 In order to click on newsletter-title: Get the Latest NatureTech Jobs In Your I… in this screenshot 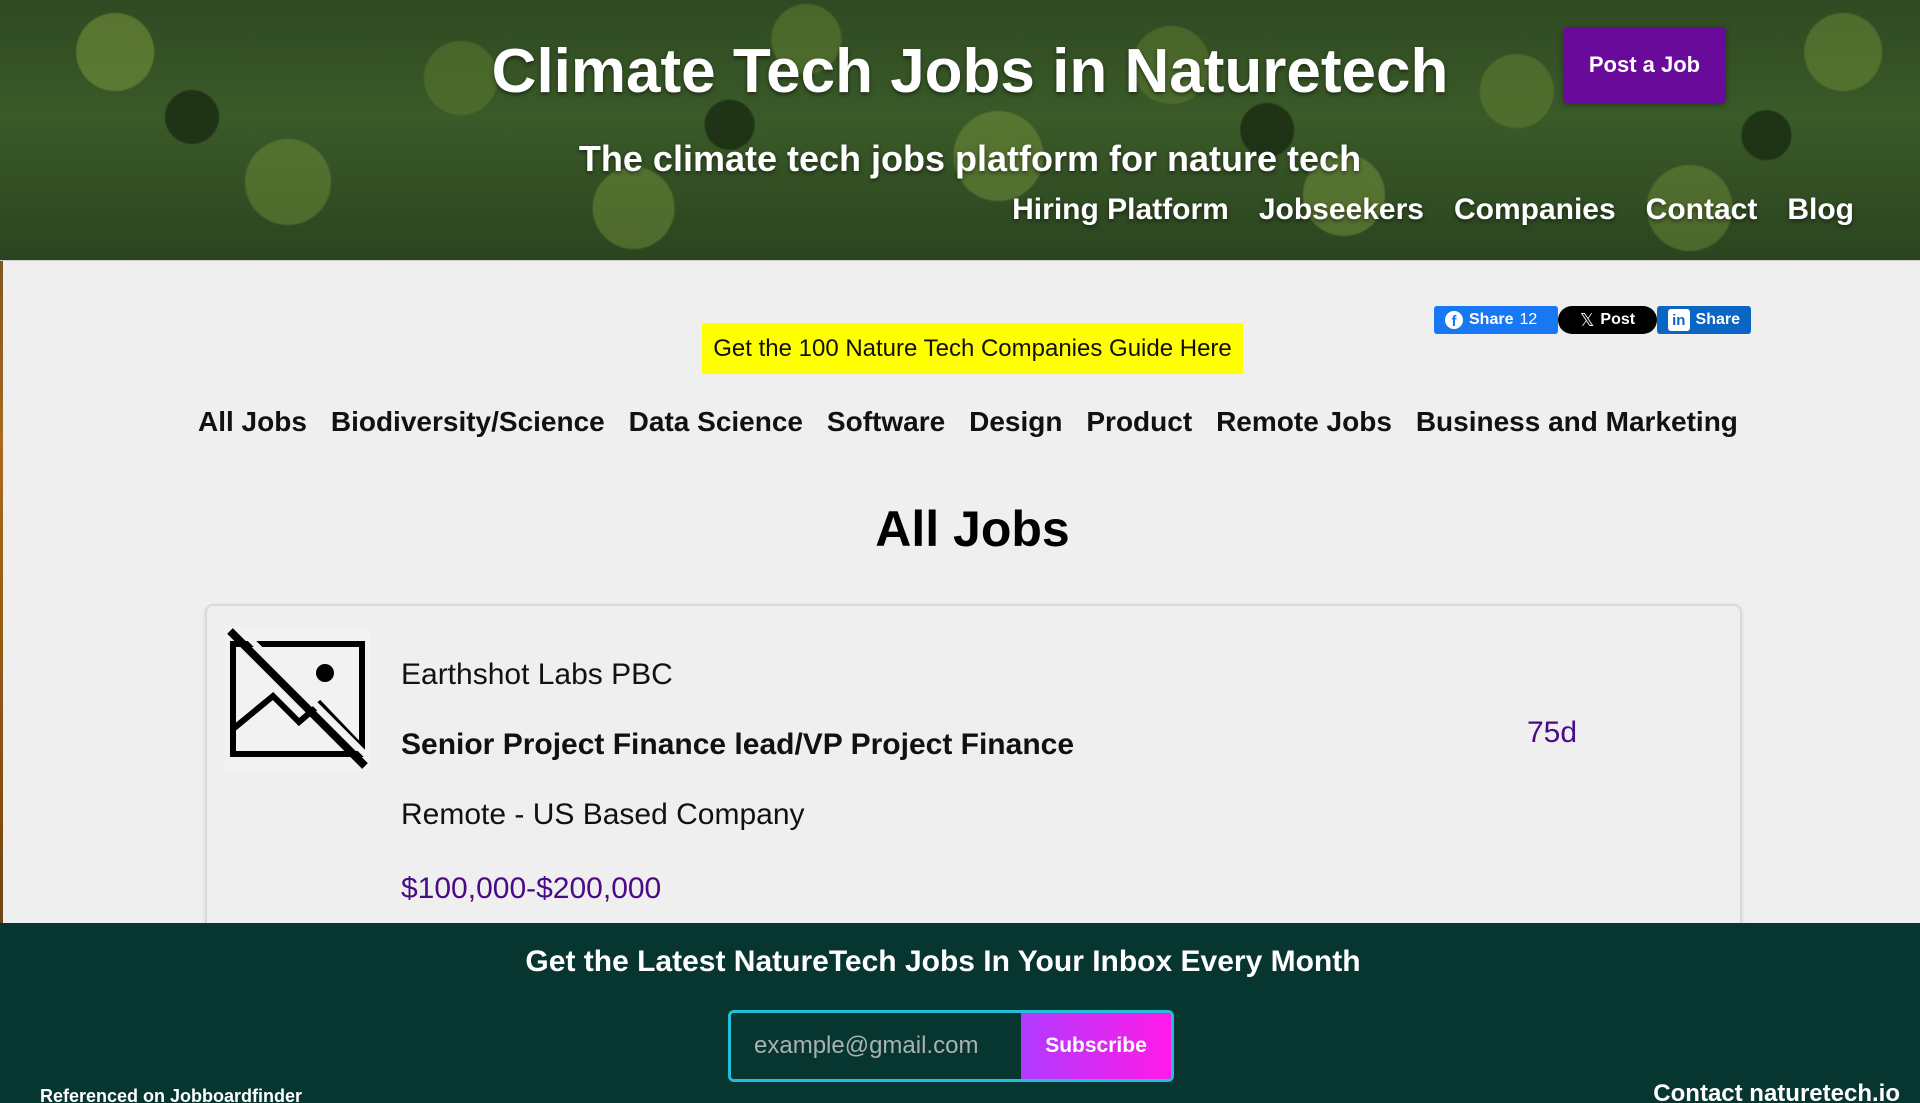, I will do `click(943, 961)`.